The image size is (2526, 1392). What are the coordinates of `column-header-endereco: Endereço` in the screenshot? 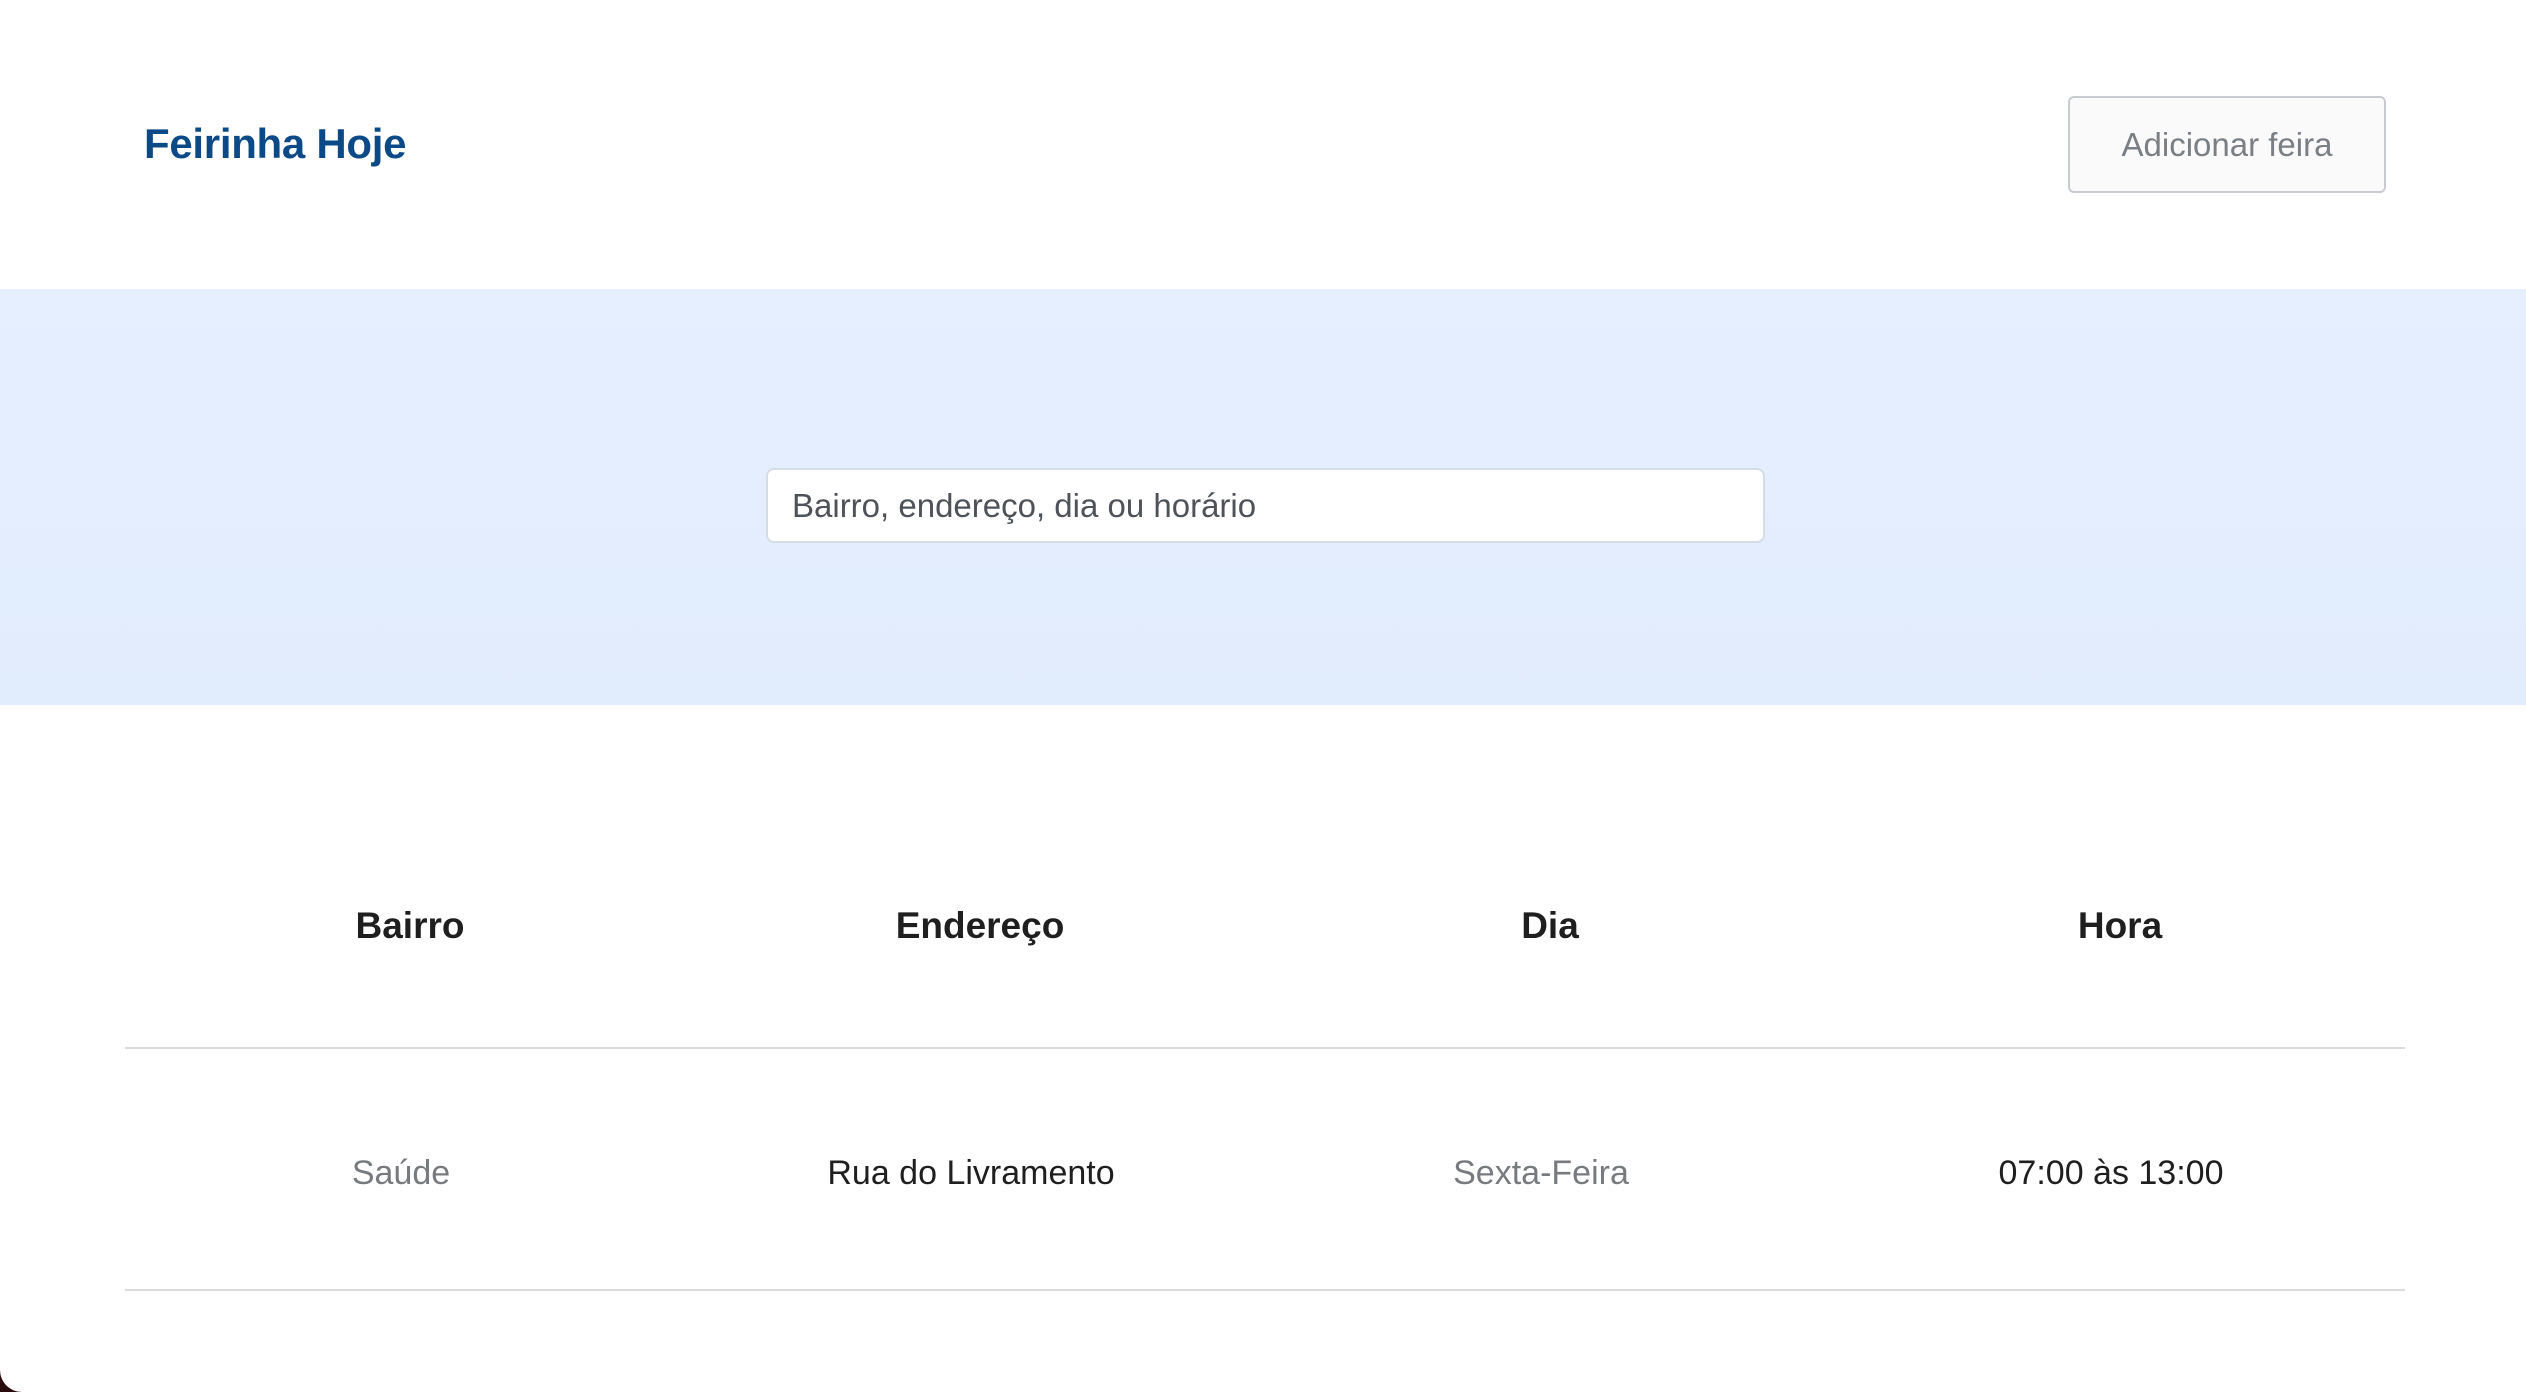 It's located at (980, 925).